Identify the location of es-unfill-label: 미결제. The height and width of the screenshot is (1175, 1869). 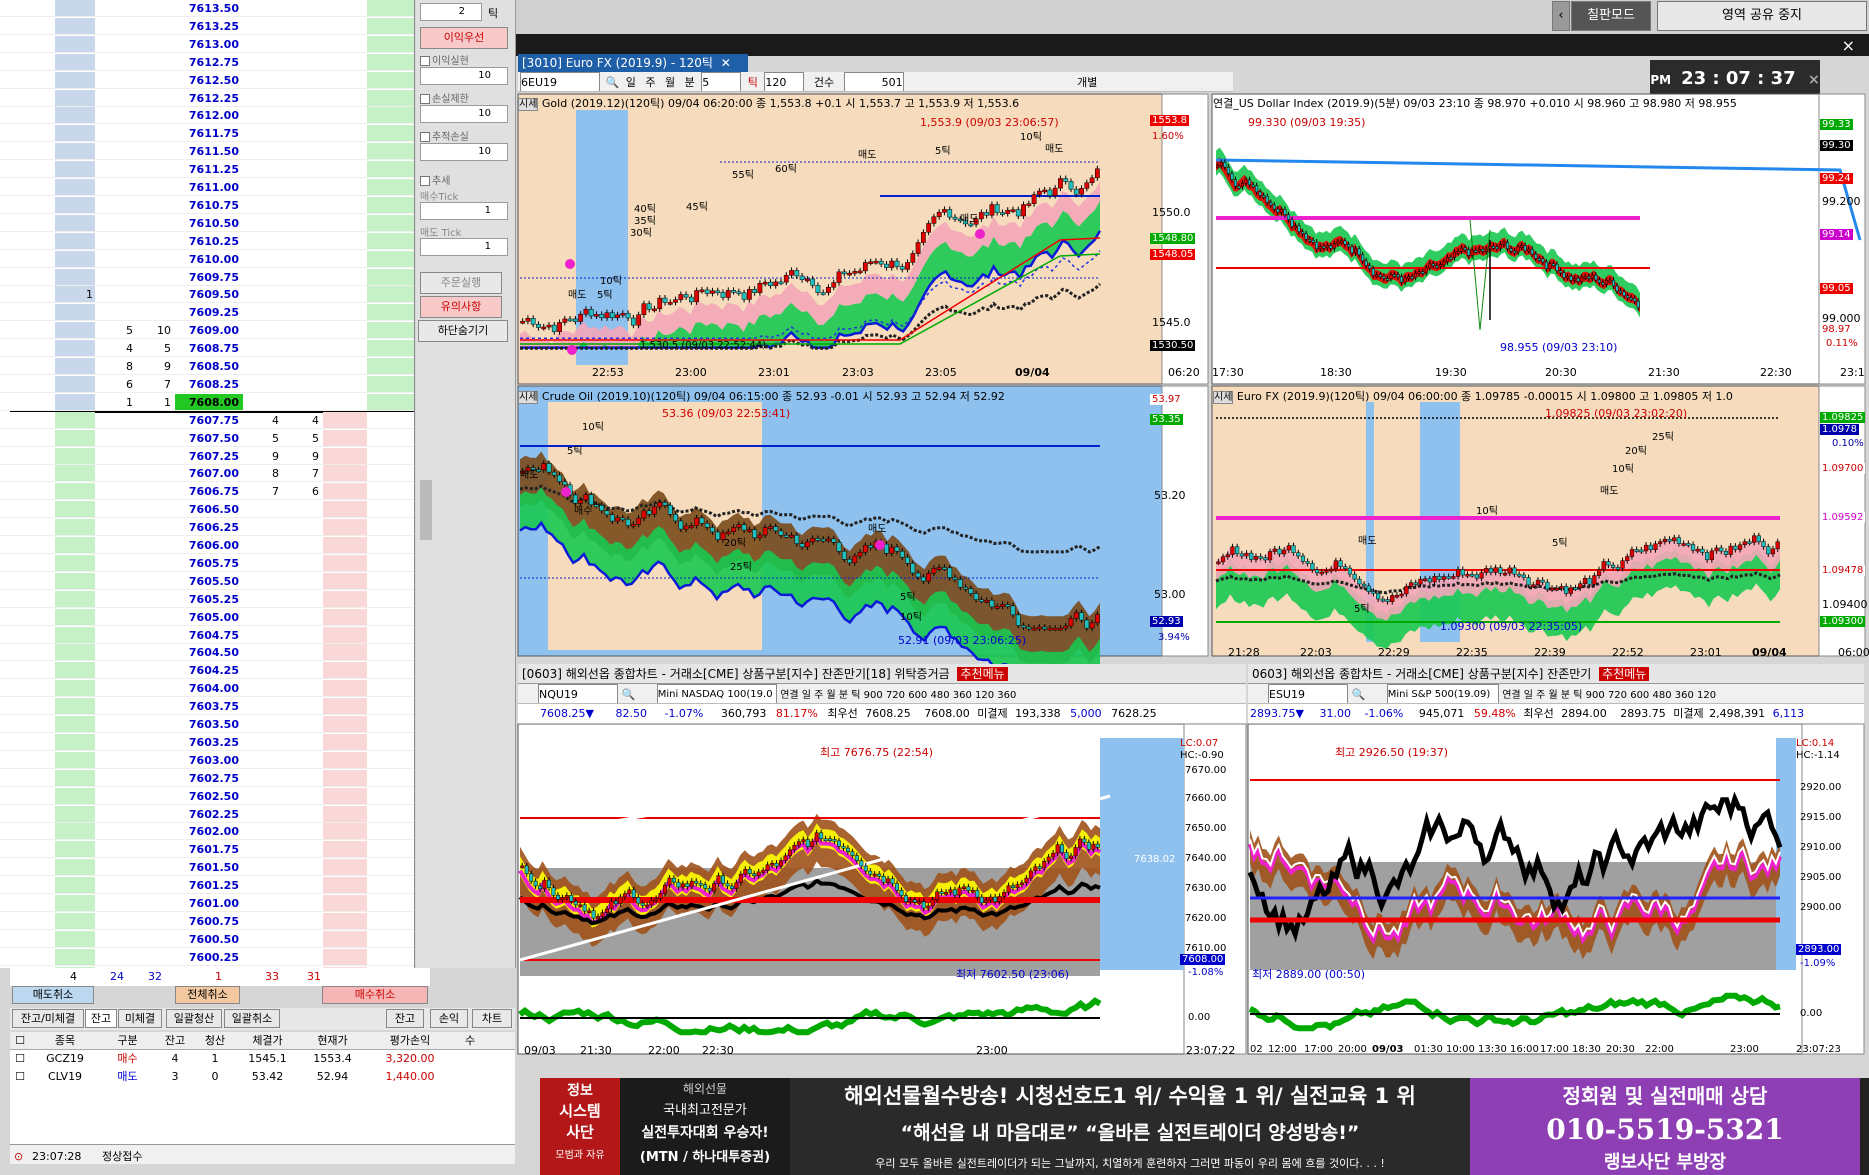
(1688, 713).